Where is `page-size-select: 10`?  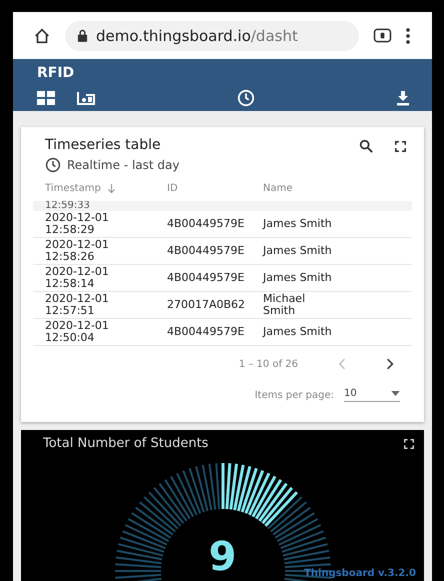
page-size-select: 10 is located at coordinates (372, 395).